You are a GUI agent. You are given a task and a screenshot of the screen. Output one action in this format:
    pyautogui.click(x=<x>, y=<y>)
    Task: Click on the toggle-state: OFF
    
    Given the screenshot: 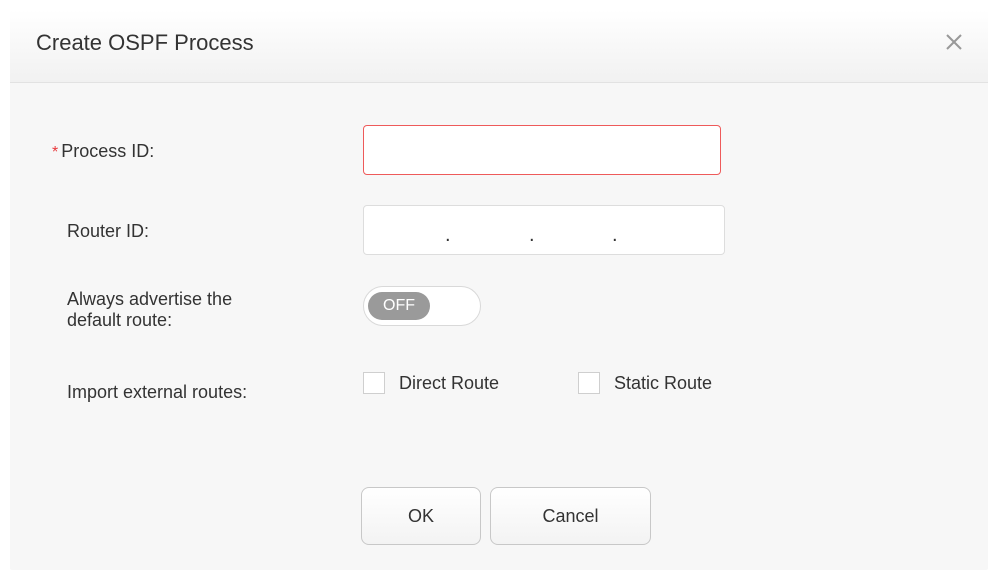 What is the action you would take?
    pyautogui.click(x=399, y=306)
    